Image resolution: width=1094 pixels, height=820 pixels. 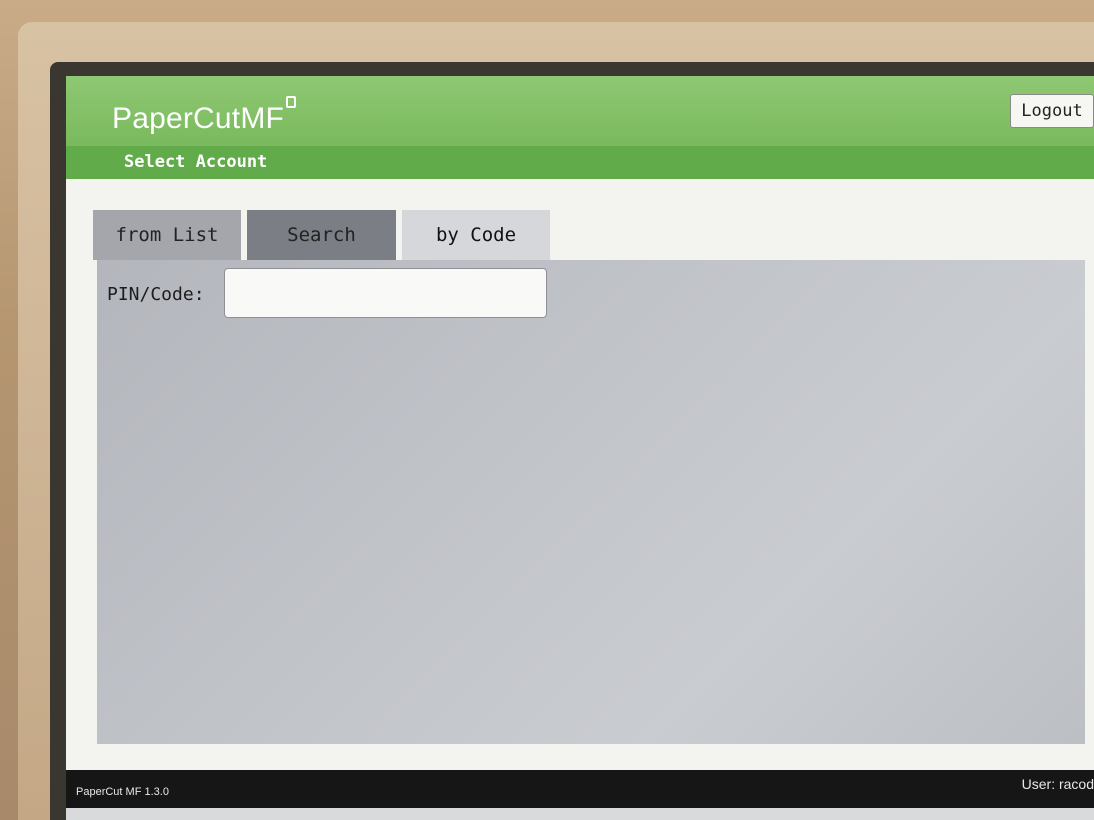 What do you see at coordinates (291, 102) in the screenshot?
I see `logo-mark-icon` at bounding box center [291, 102].